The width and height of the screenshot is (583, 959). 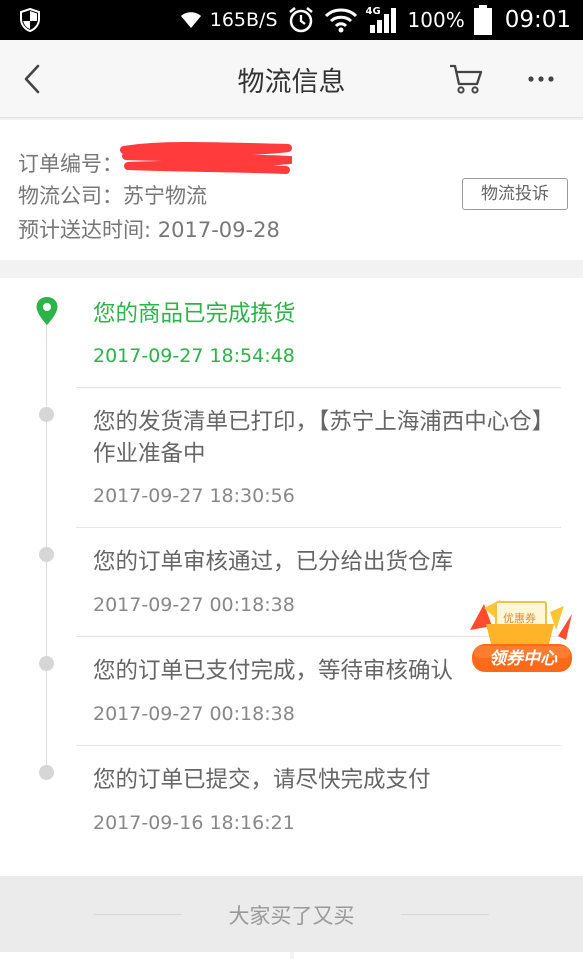 What do you see at coordinates (85, 230) in the screenshot?
I see `eta-label: 预计送达时间:` at bounding box center [85, 230].